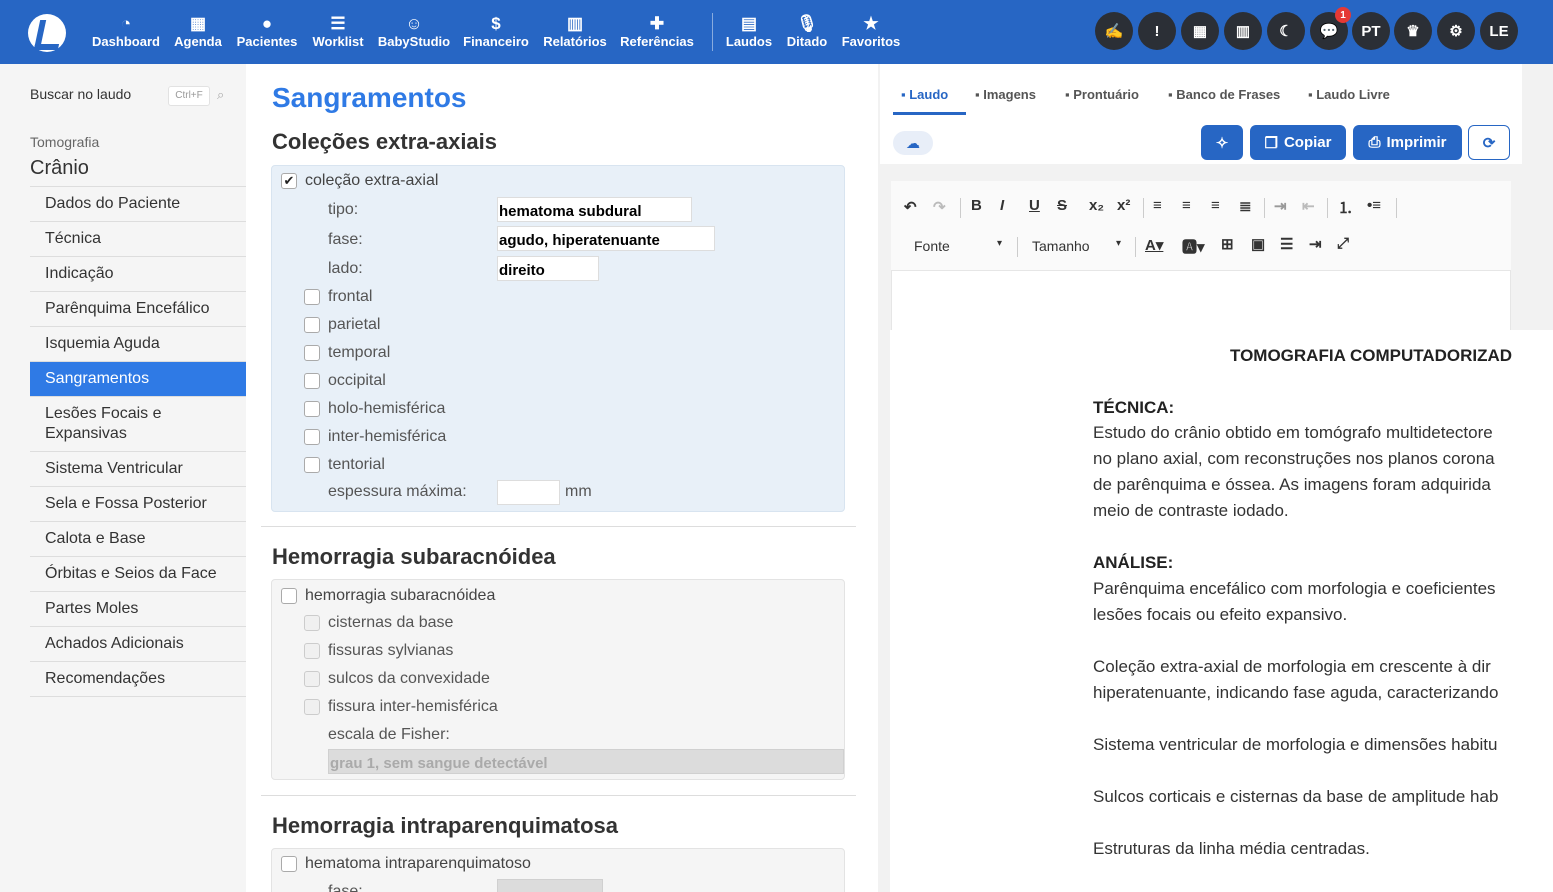 The image size is (1553, 892). Describe the element at coordinates (138, 679) in the screenshot. I see `sidebar-item: Recomendações` at that location.